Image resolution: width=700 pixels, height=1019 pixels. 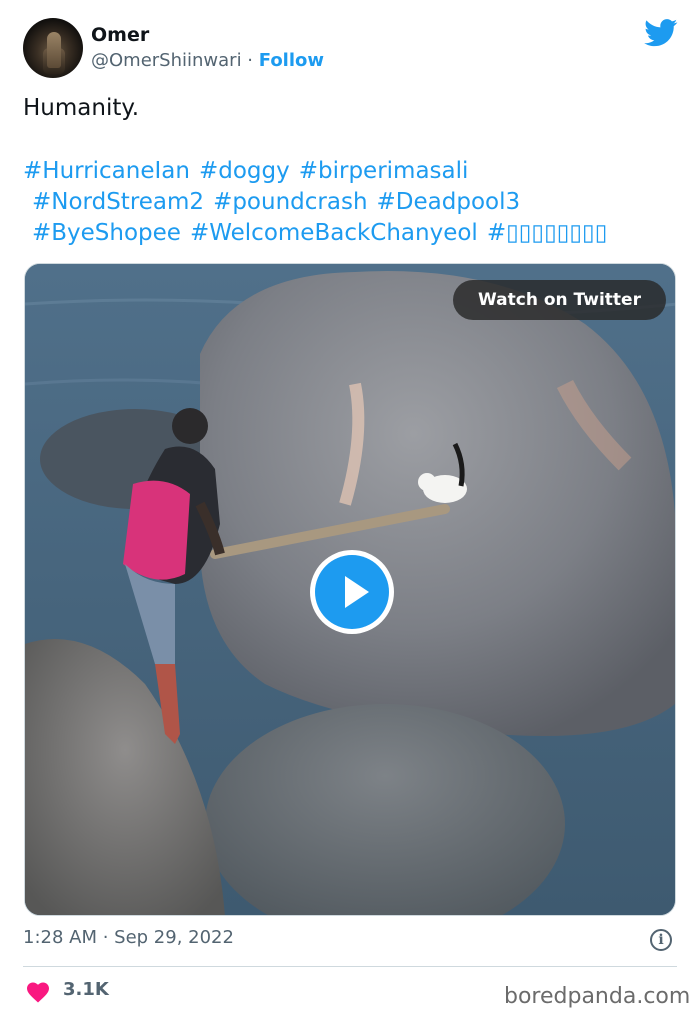 What do you see at coordinates (350, 966) in the screenshot?
I see `divider` at bounding box center [350, 966].